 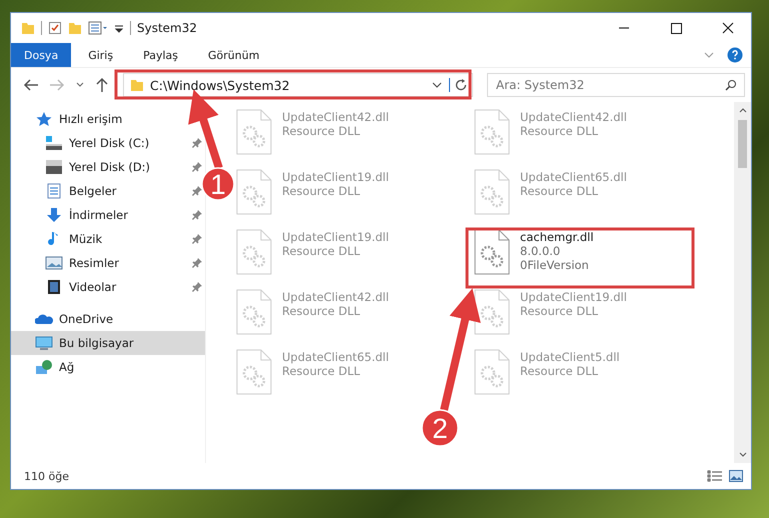 What do you see at coordinates (570, 357) in the screenshot?
I see `file-name: UpdateClient5.dll` at bounding box center [570, 357].